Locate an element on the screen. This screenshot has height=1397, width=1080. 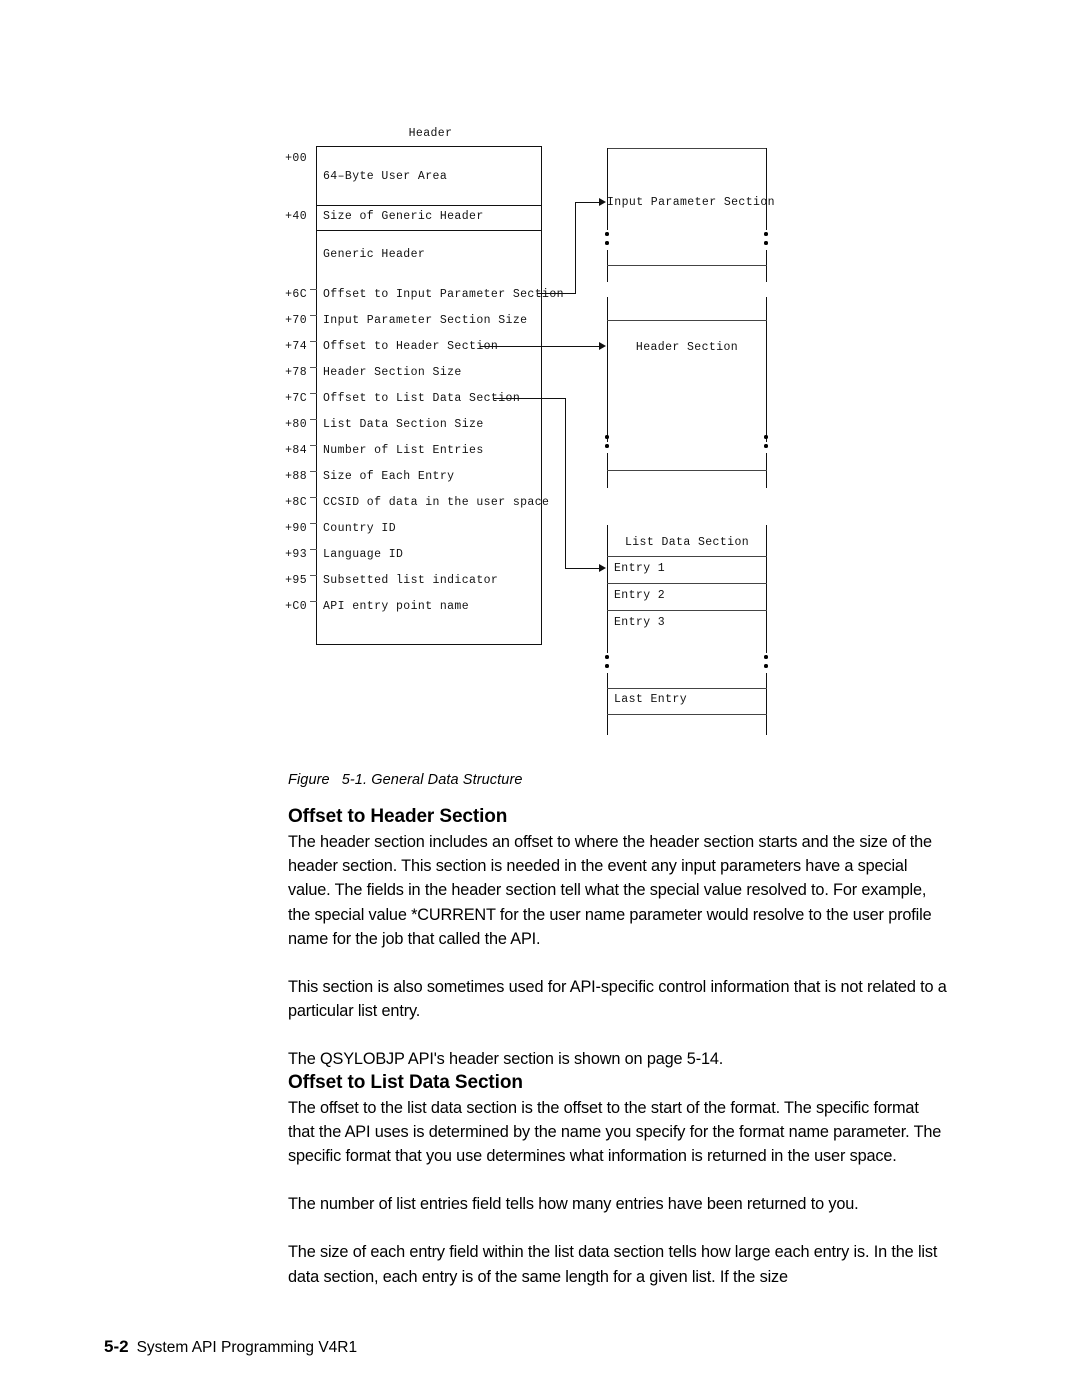
offset-label-95: +95 is located at coordinates (296, 580).